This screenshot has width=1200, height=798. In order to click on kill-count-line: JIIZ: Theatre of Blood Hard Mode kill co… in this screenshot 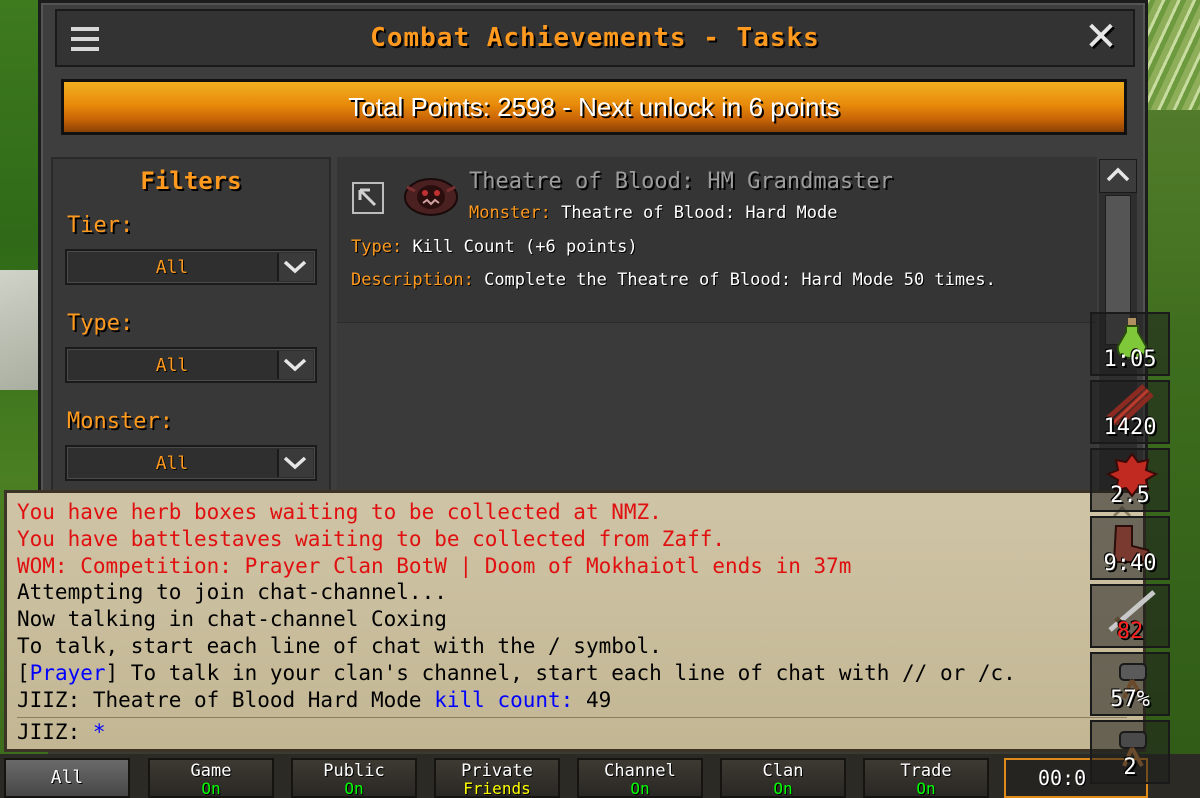, I will do `click(516, 700)`.